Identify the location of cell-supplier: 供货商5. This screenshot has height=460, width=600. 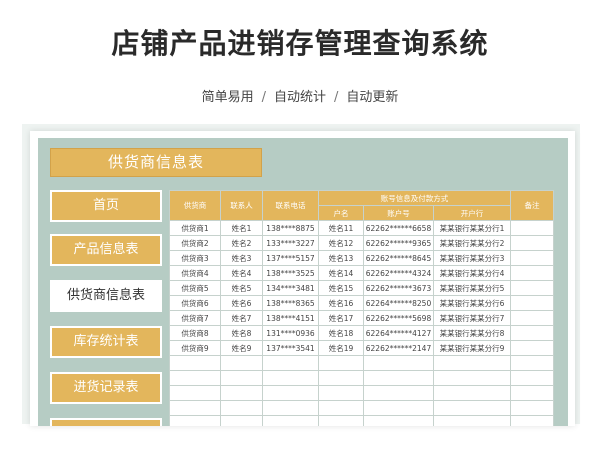
(195, 288).